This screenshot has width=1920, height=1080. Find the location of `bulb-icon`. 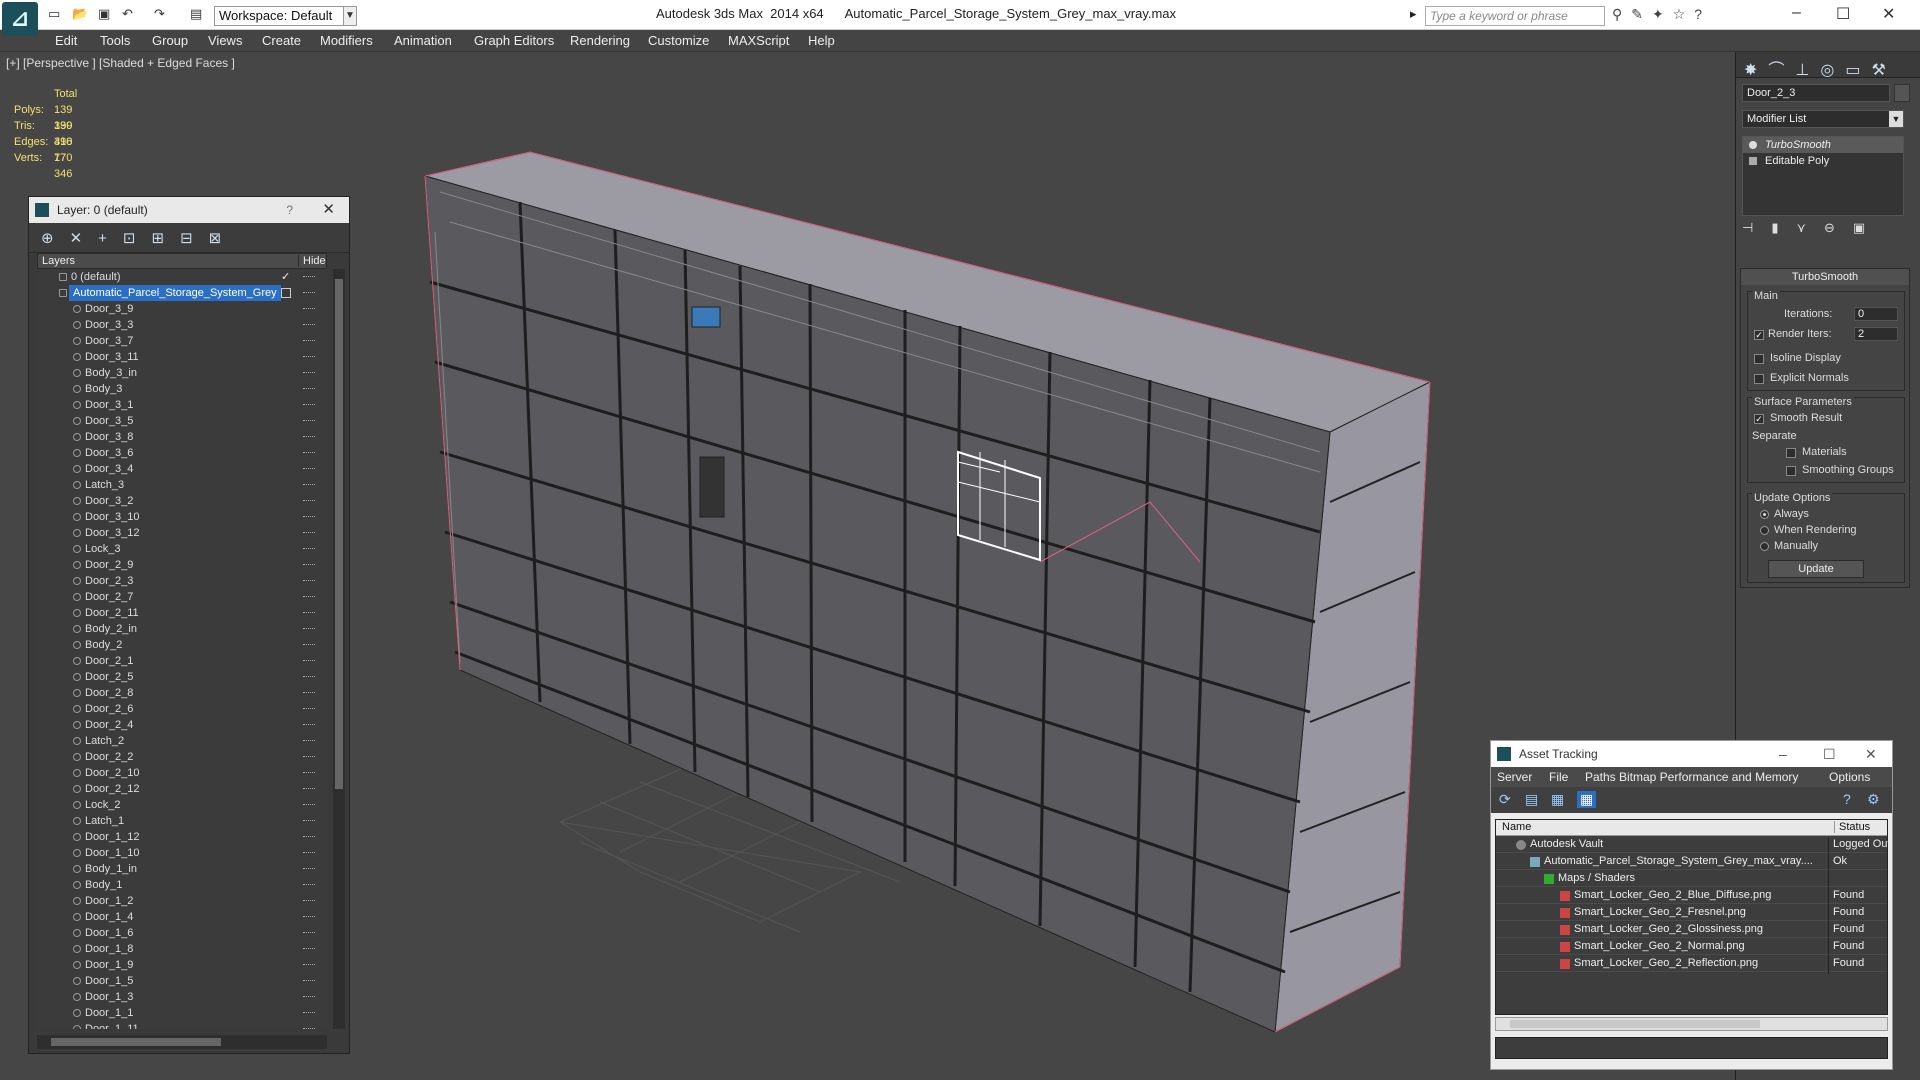

bulb-icon is located at coordinates (1753, 145).